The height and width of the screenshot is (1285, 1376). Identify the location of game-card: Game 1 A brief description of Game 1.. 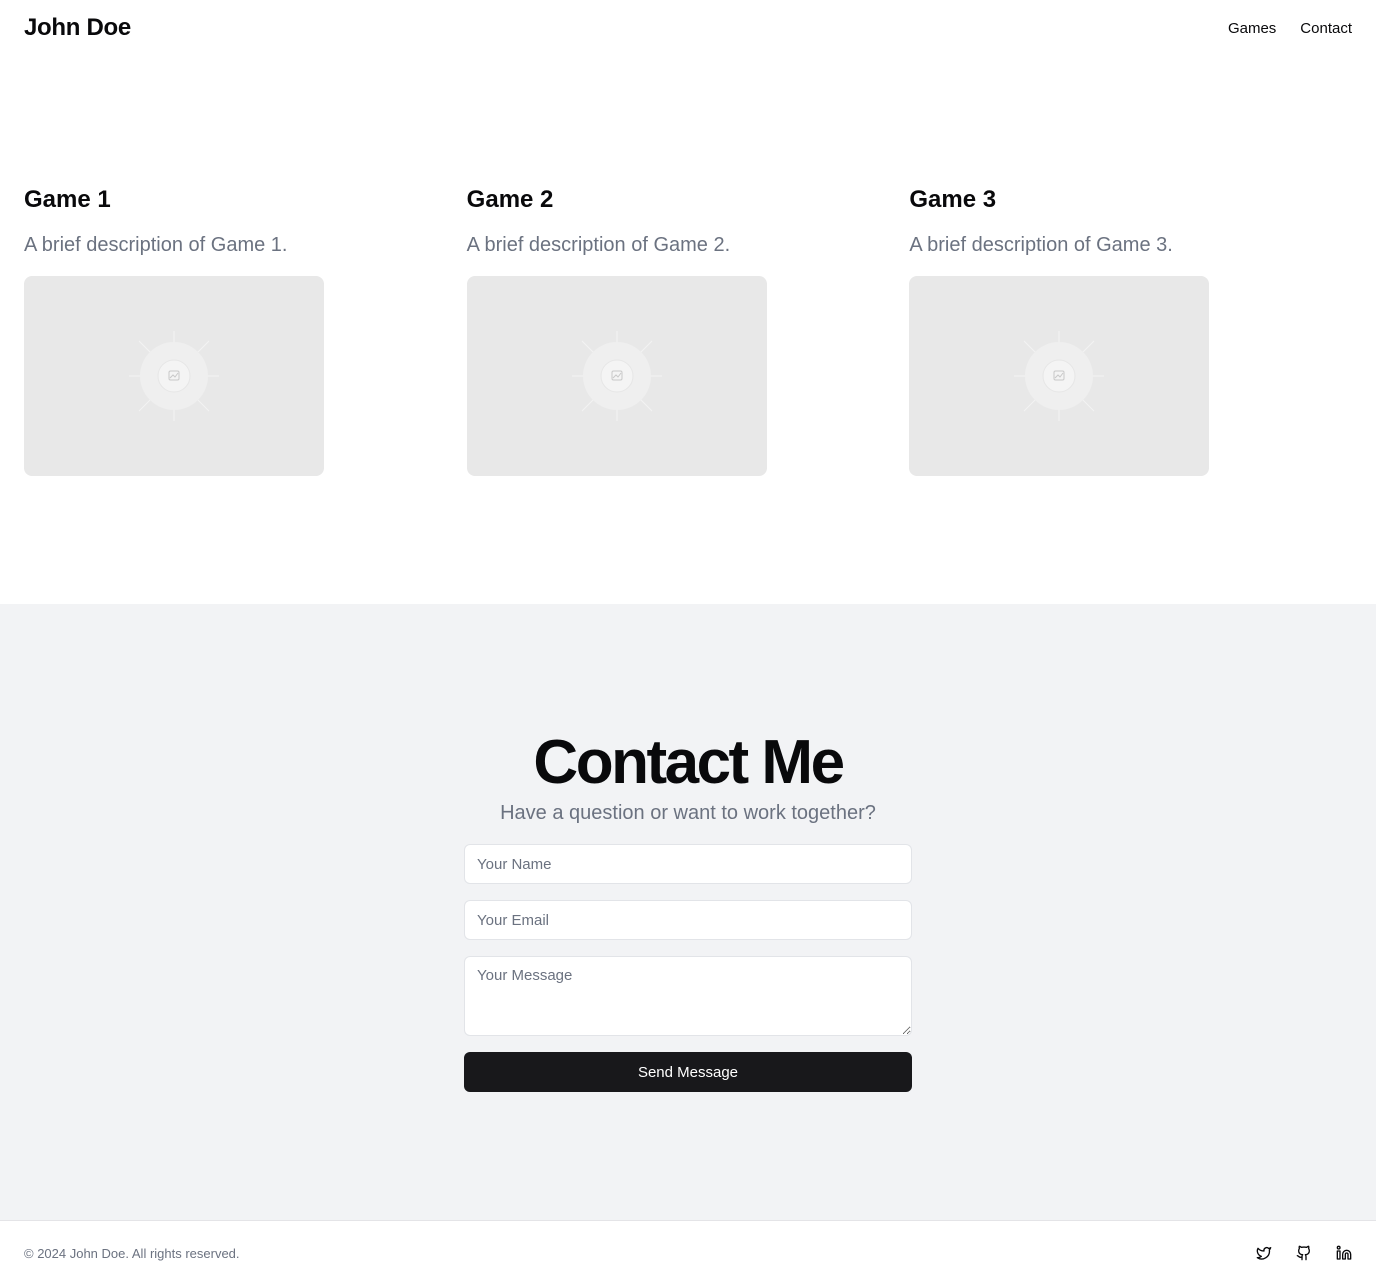
(245, 331).